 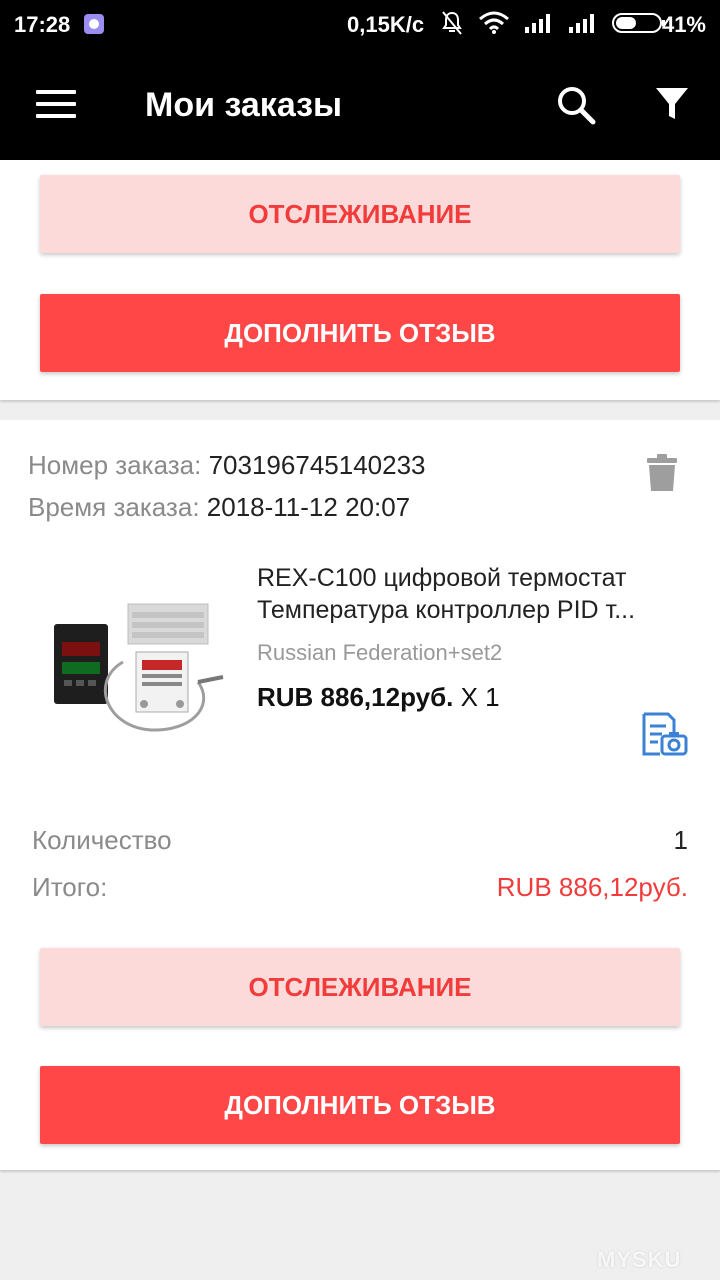 I want to click on watermark: MYSKU, so click(x=639, y=1259).